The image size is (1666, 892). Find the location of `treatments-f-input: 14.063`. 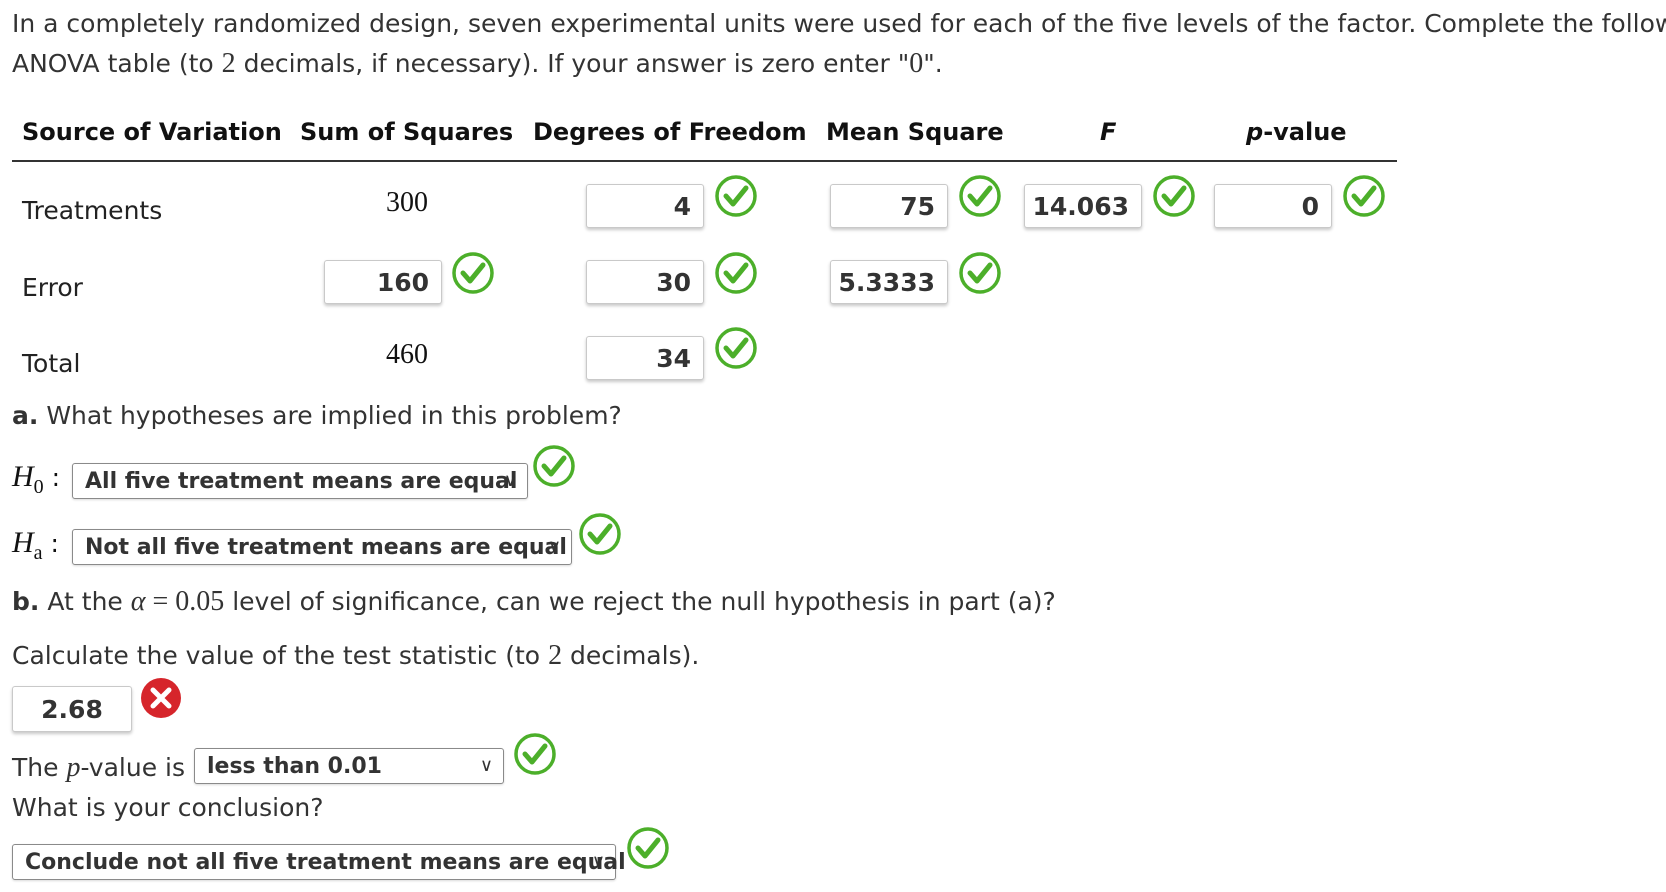

treatments-f-input: 14.063 is located at coordinates (1083, 206).